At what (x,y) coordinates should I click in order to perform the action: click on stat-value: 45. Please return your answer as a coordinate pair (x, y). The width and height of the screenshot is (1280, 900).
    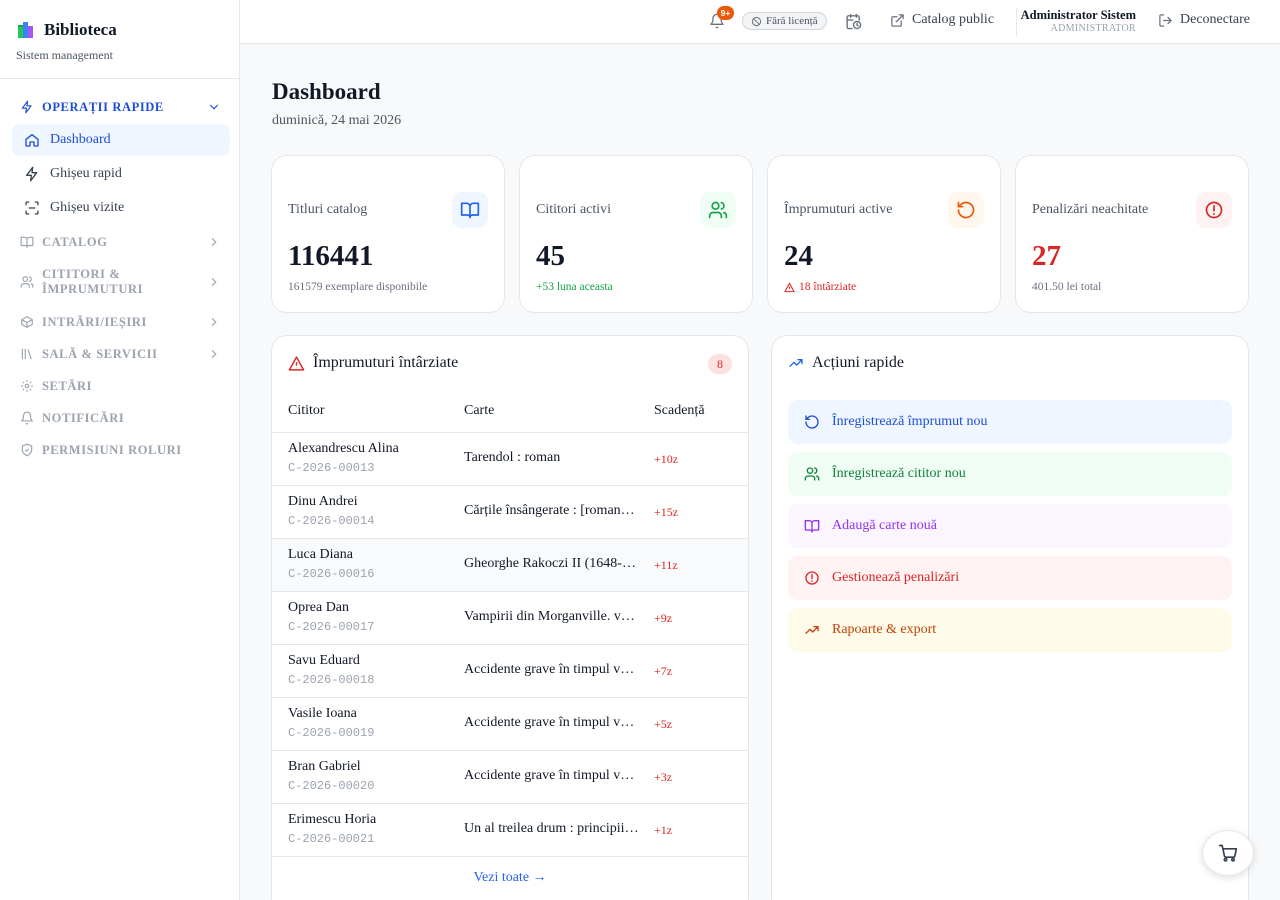
    Looking at the image, I should click on (550, 256).